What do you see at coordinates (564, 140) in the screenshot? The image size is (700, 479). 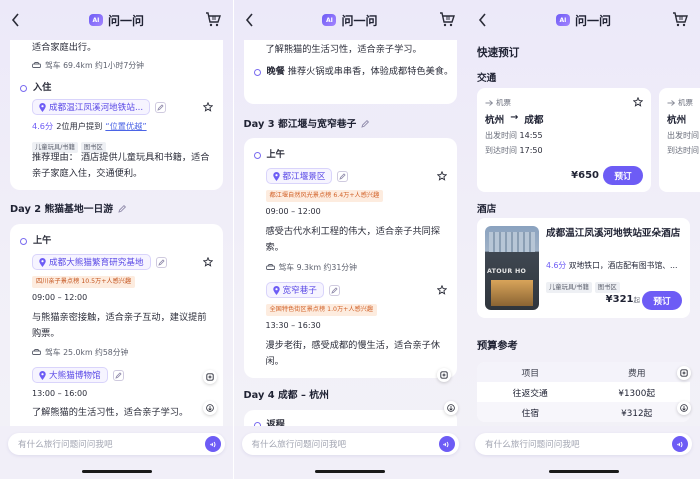 I see `flight-card: 机票 杭州 → 成都 出发时间 14:55 到达时间 17:50 ¥650 预订` at bounding box center [564, 140].